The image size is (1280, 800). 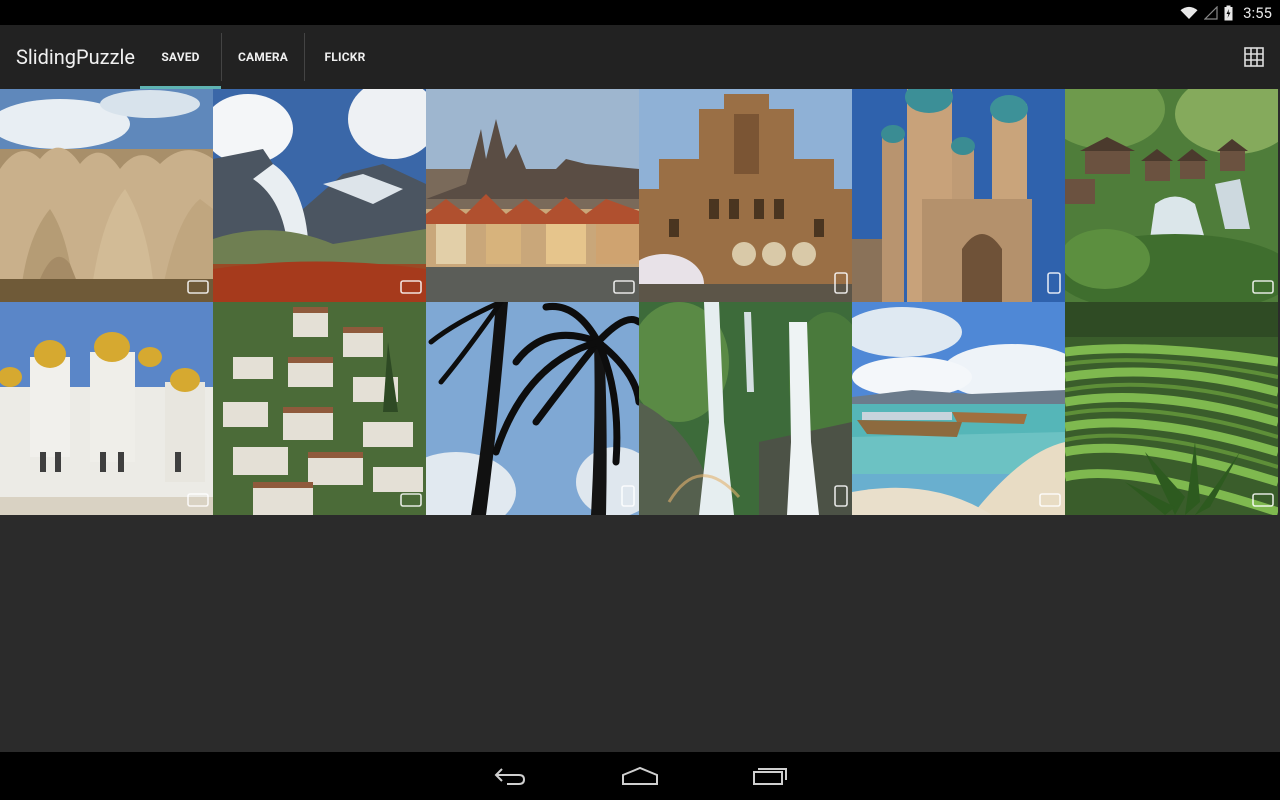 I want to click on photo-mill-waterfall-village, so click(x=1171, y=195).